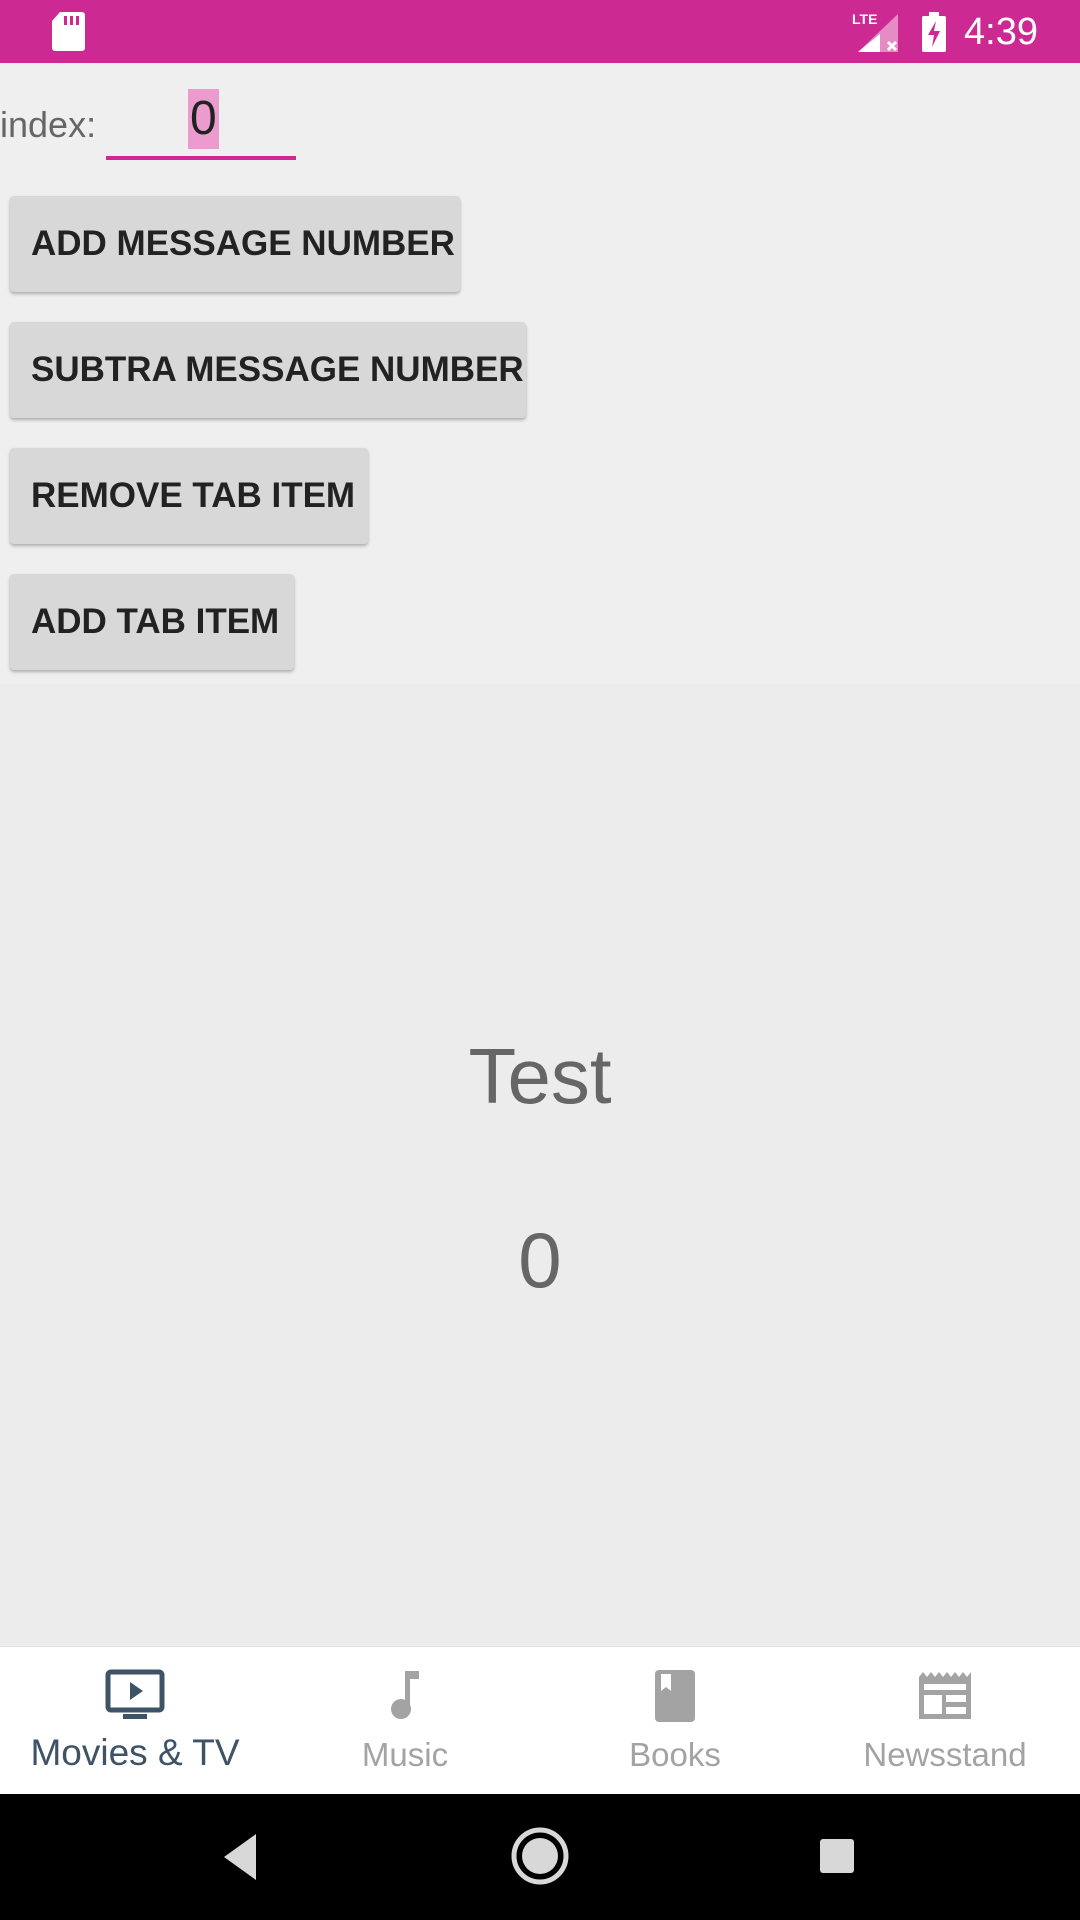 The height and width of the screenshot is (1920, 1080). I want to click on status-bar: LTE 4:39, so click(540, 31).